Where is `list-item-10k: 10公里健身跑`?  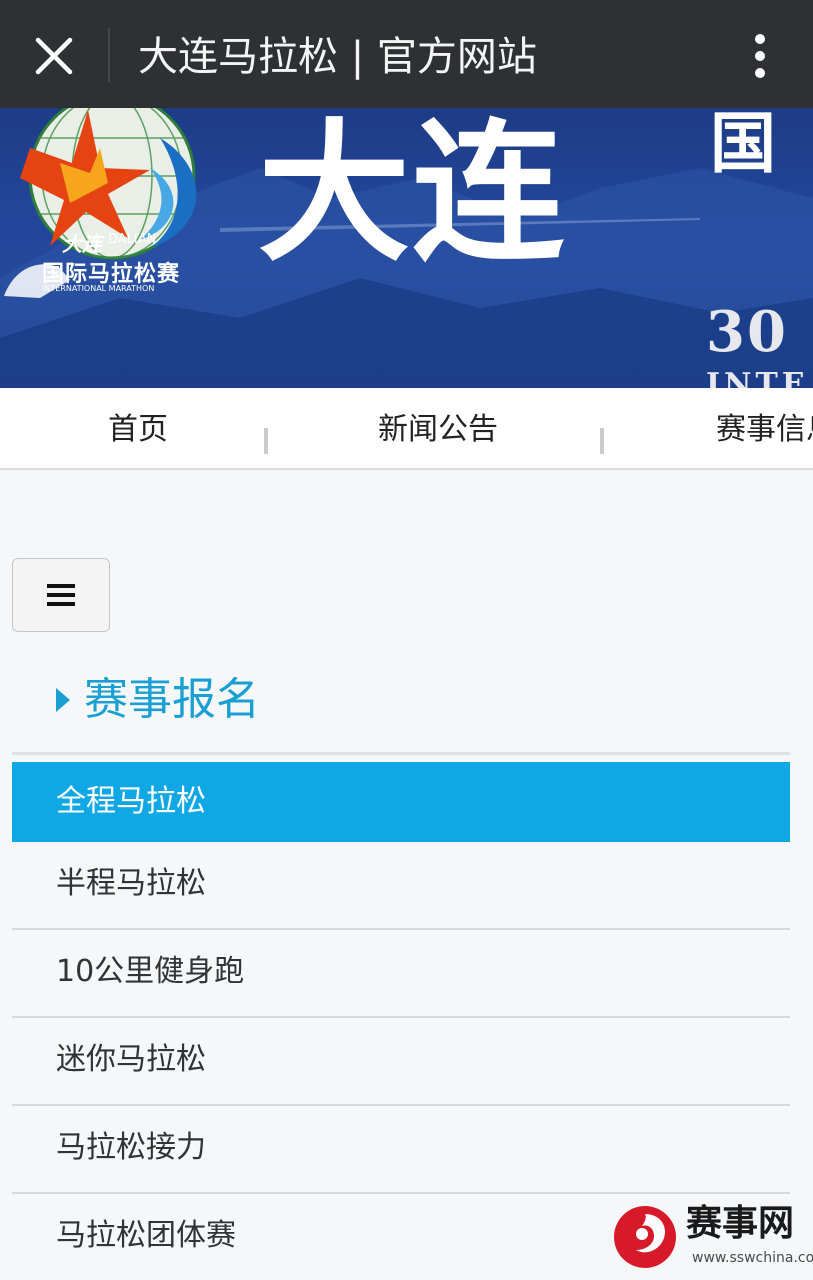
list-item-10k: 10公里健身跑 is located at coordinates (401, 974).